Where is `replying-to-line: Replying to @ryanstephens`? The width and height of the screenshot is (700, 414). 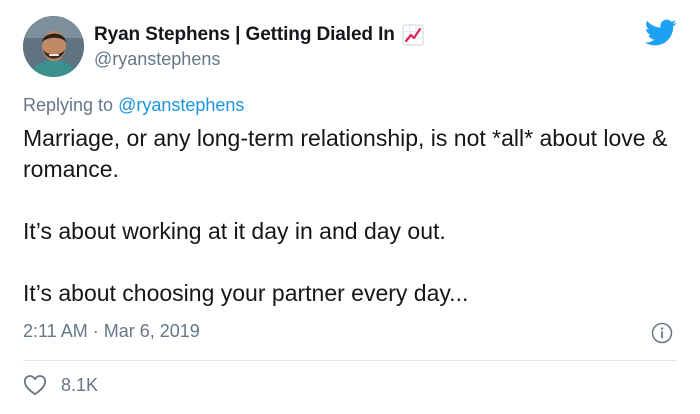
replying-to-line: Replying to @ryanstephens is located at coordinates (133, 105).